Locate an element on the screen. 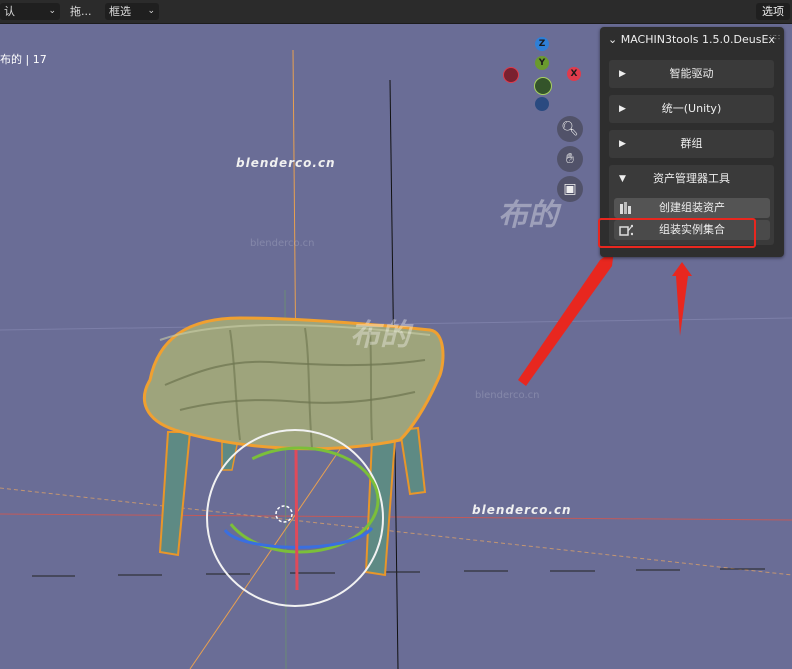 The image size is (792, 669). select-mode-dropdown: 框选 ⌄ is located at coordinates (132, 11).